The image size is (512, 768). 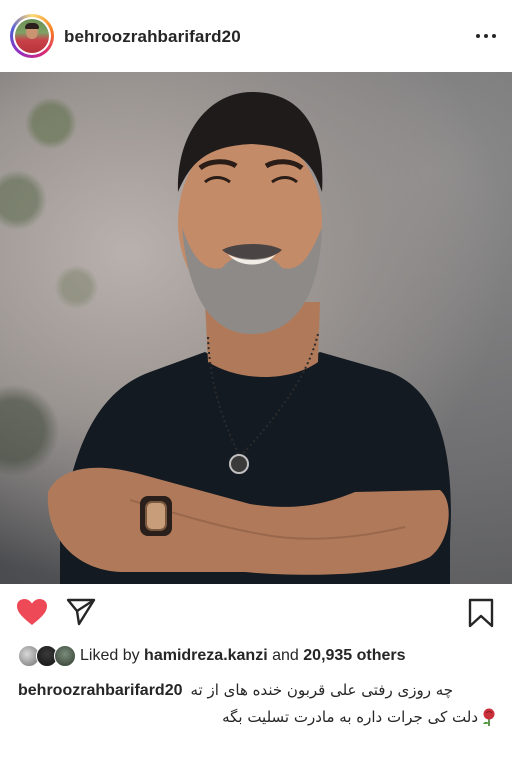 What do you see at coordinates (81, 614) in the screenshot?
I see `share-icon` at bounding box center [81, 614].